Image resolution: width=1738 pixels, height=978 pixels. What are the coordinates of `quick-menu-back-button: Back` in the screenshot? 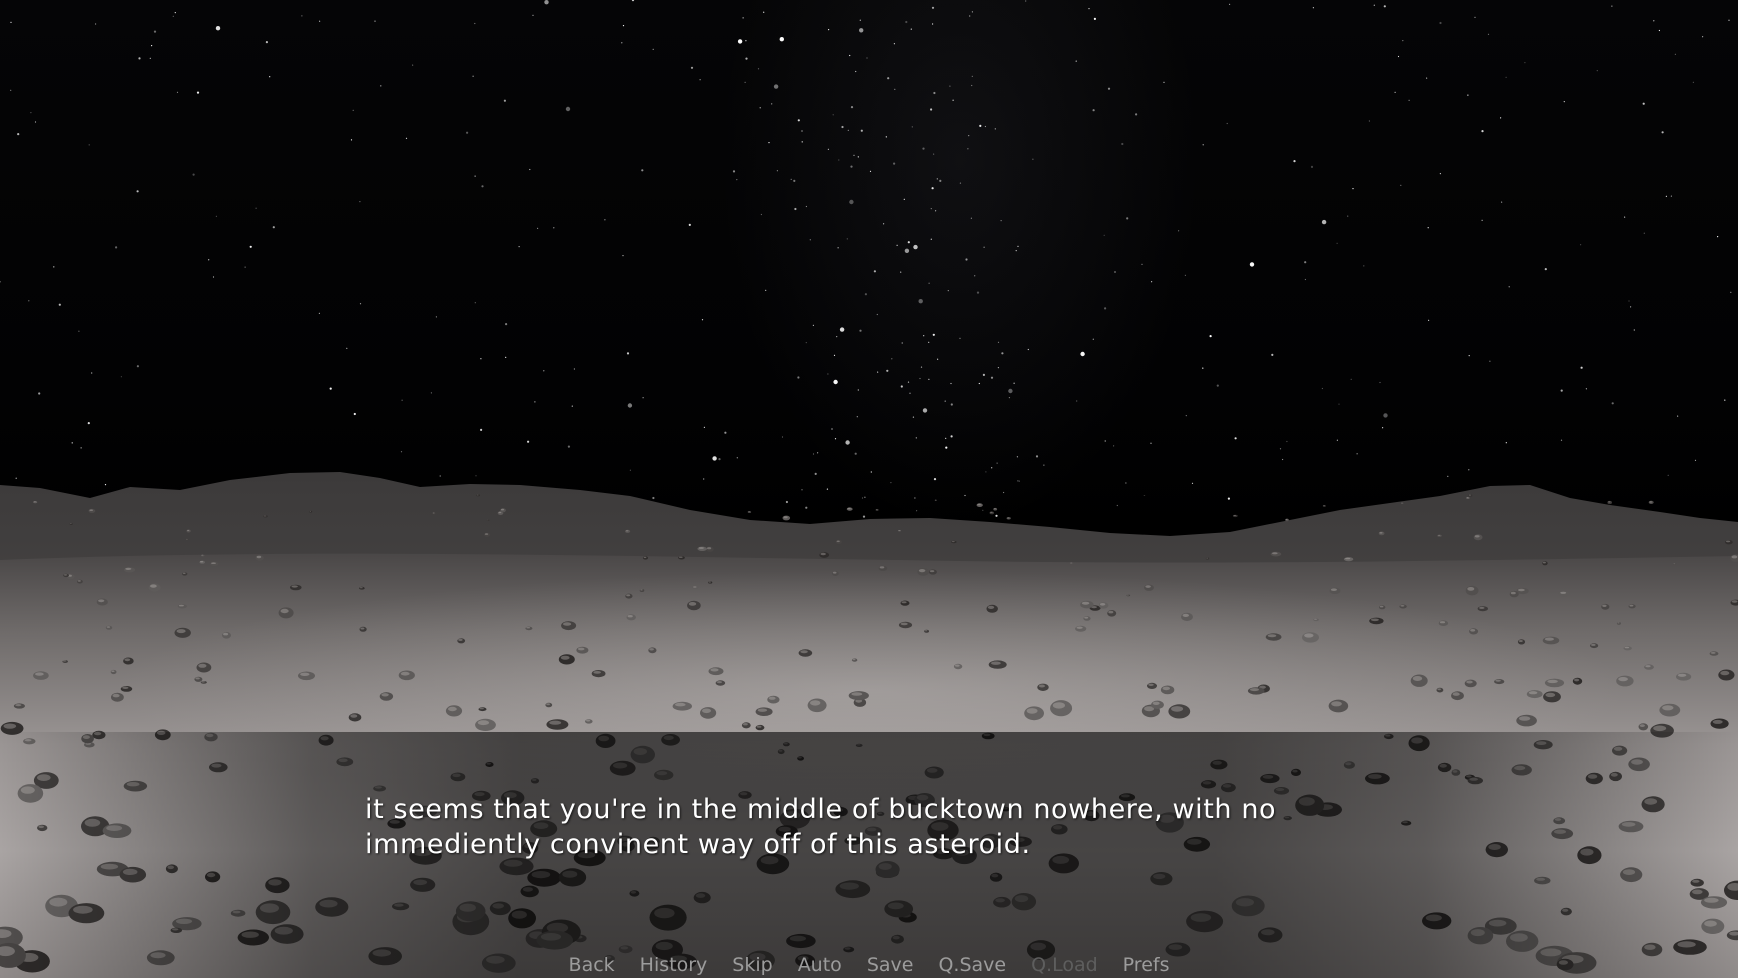 It's located at (591, 965).